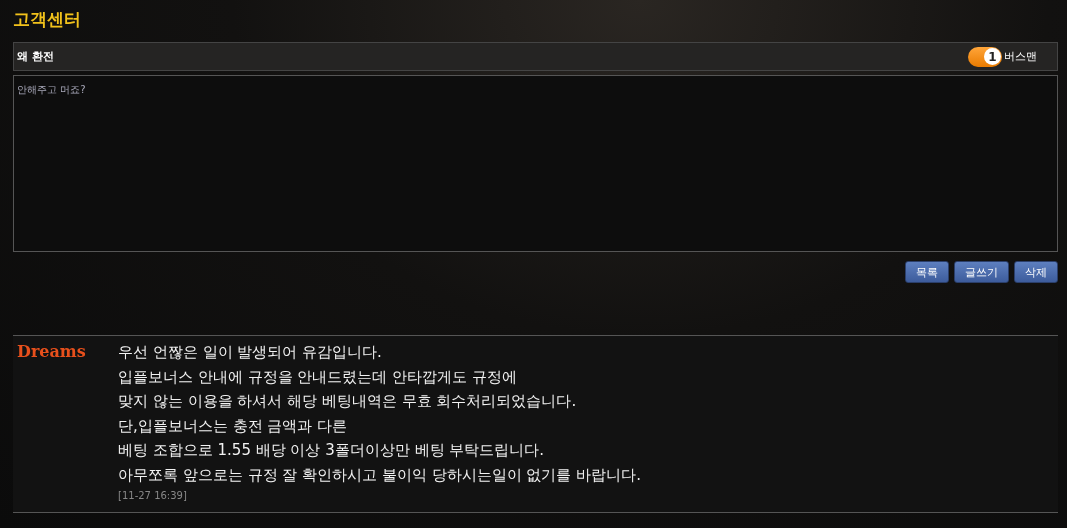 This screenshot has width=1067, height=528. Describe the element at coordinates (927, 272) in the screenshot. I see `action-button: 목록` at that location.